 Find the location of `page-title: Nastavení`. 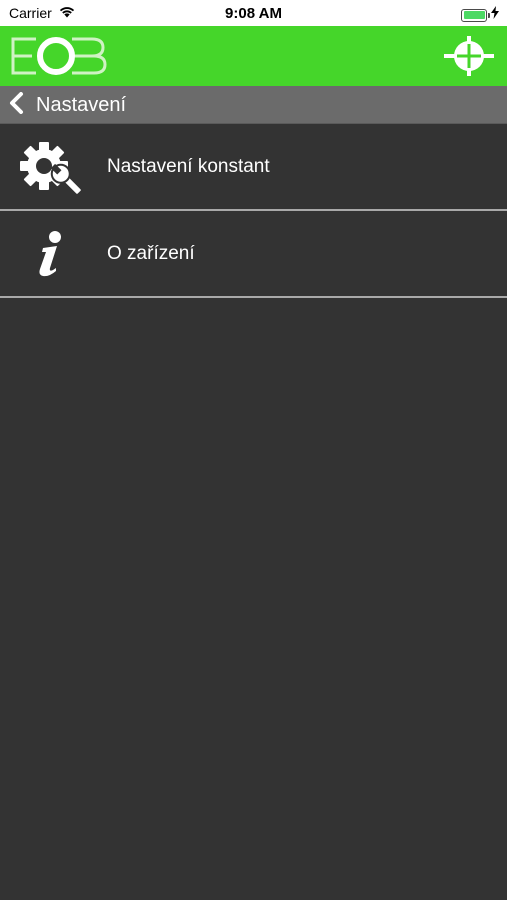

page-title: Nastavení is located at coordinates (81, 104).